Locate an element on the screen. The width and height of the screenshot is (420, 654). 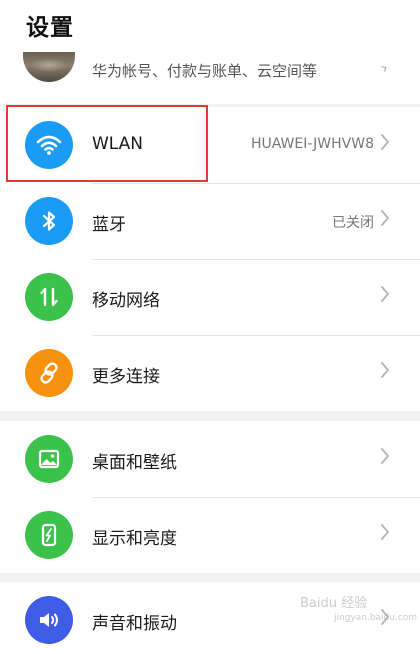
setting-label: 桌面和壁纸 is located at coordinates (134, 463).